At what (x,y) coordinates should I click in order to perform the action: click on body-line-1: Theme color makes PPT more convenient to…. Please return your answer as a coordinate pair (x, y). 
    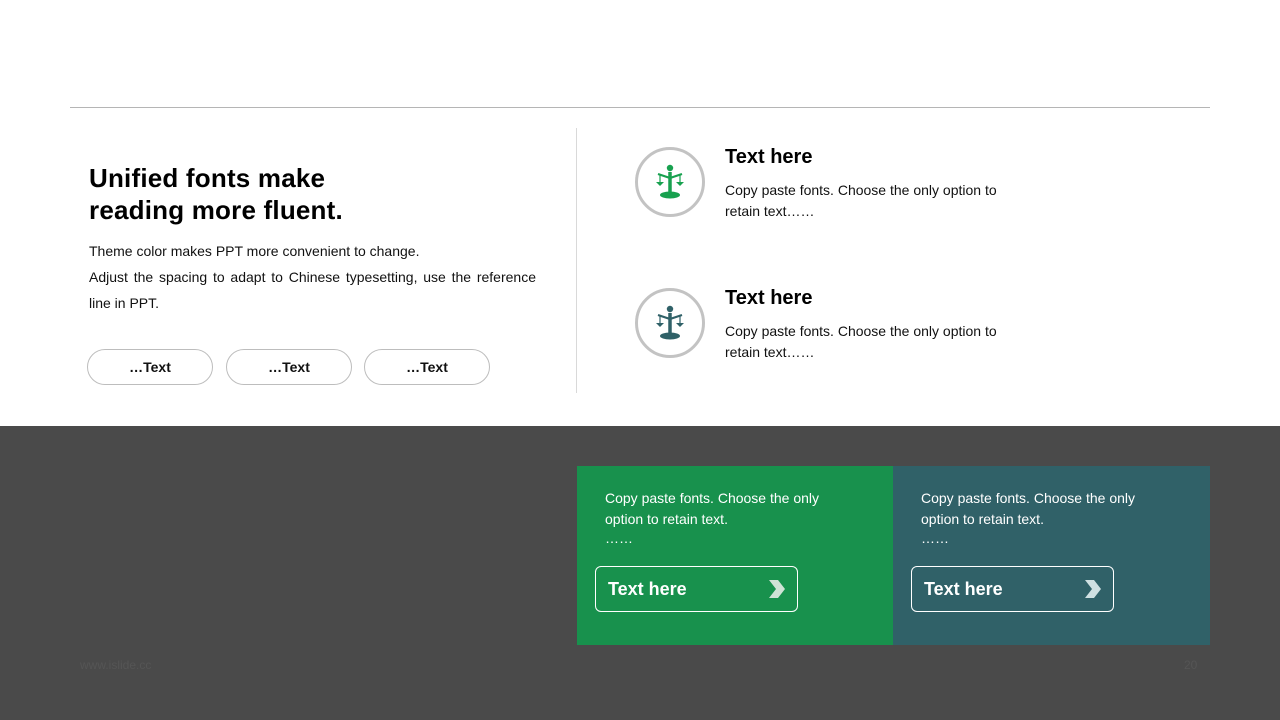
    Looking at the image, I should click on (254, 251).